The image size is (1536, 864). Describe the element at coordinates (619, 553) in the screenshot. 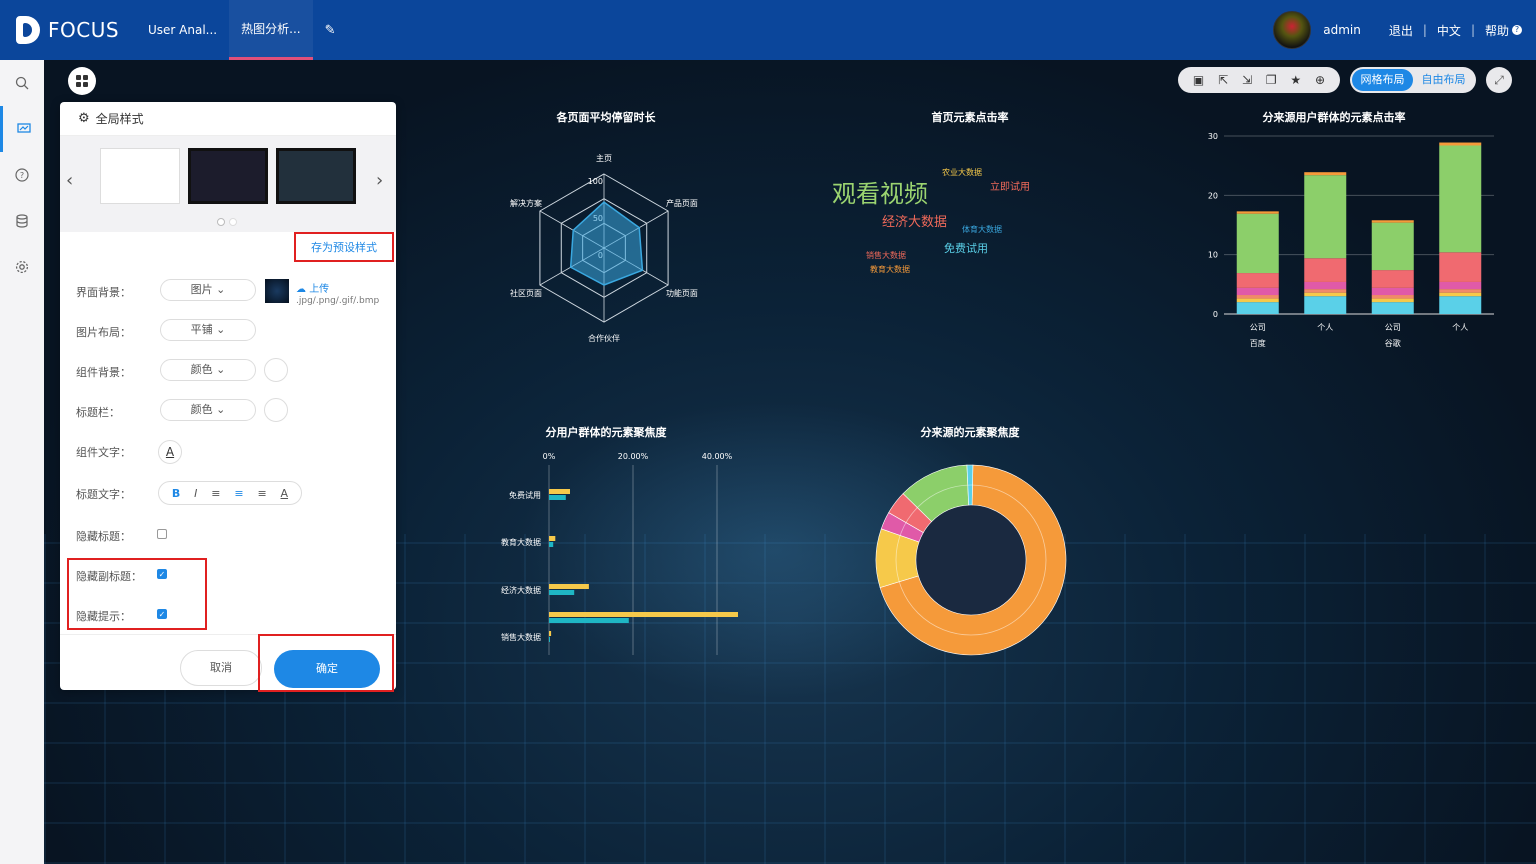

I see `horizontal-bar-chart: 0%20.00%40.00%60.00%免费试用教育大数据经济大数据销售大数据` at that location.